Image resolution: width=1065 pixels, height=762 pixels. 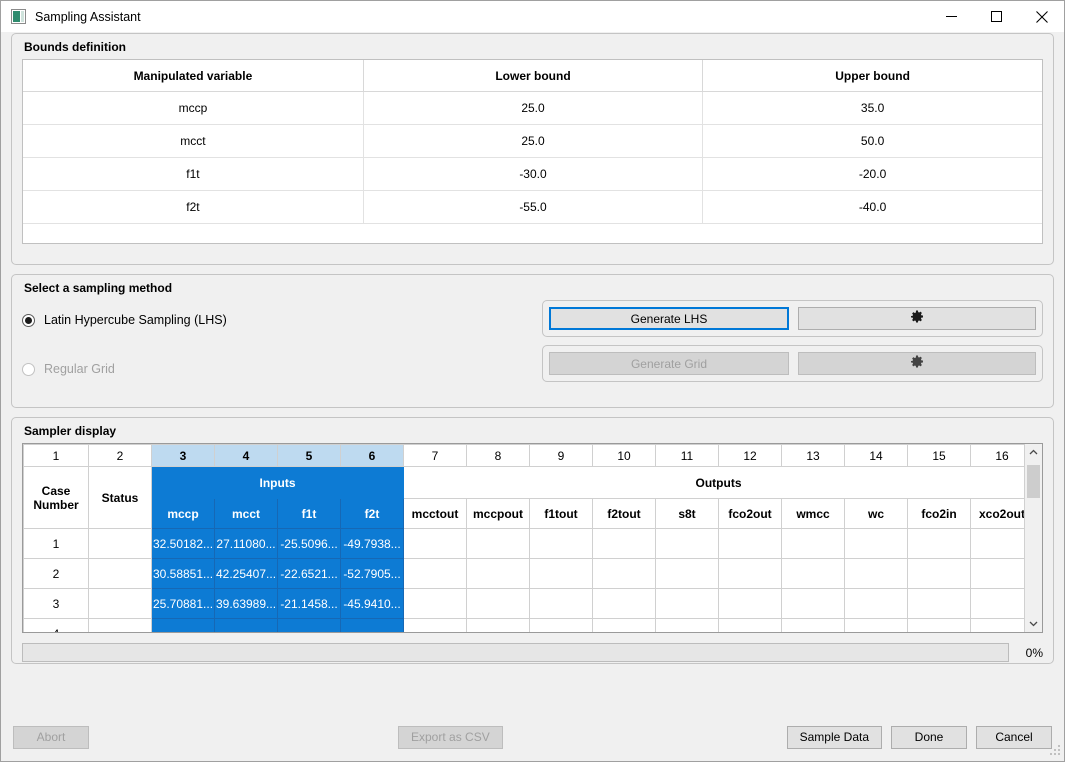 What do you see at coordinates (872, 108) in the screenshot?
I see `bounds-cell-upper: 35.0` at bounding box center [872, 108].